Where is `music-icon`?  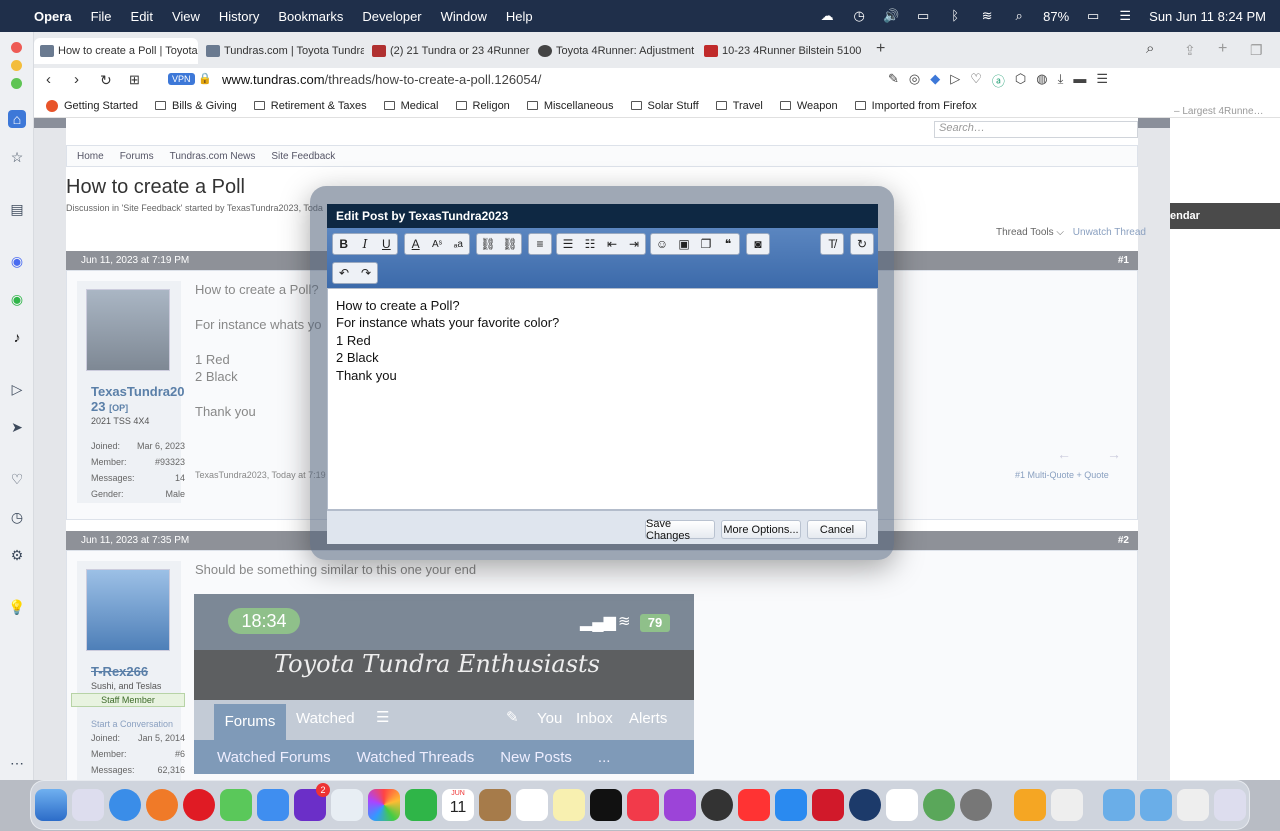
music-icon is located at coordinates (643, 805).